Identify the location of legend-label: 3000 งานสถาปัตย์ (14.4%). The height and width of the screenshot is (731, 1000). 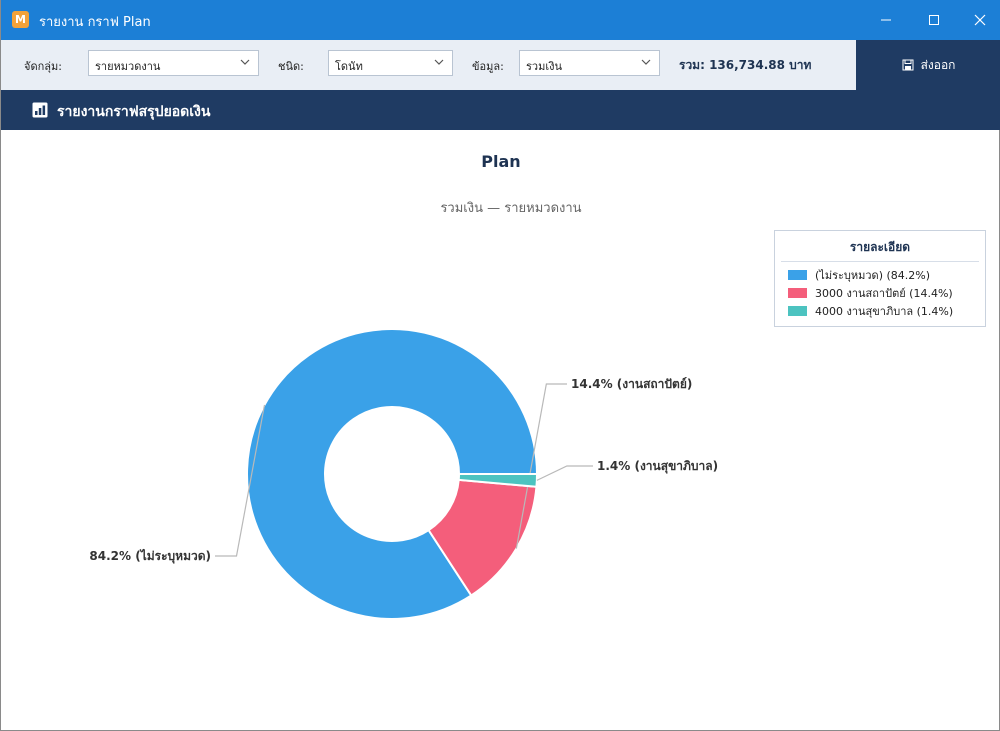
(884, 293).